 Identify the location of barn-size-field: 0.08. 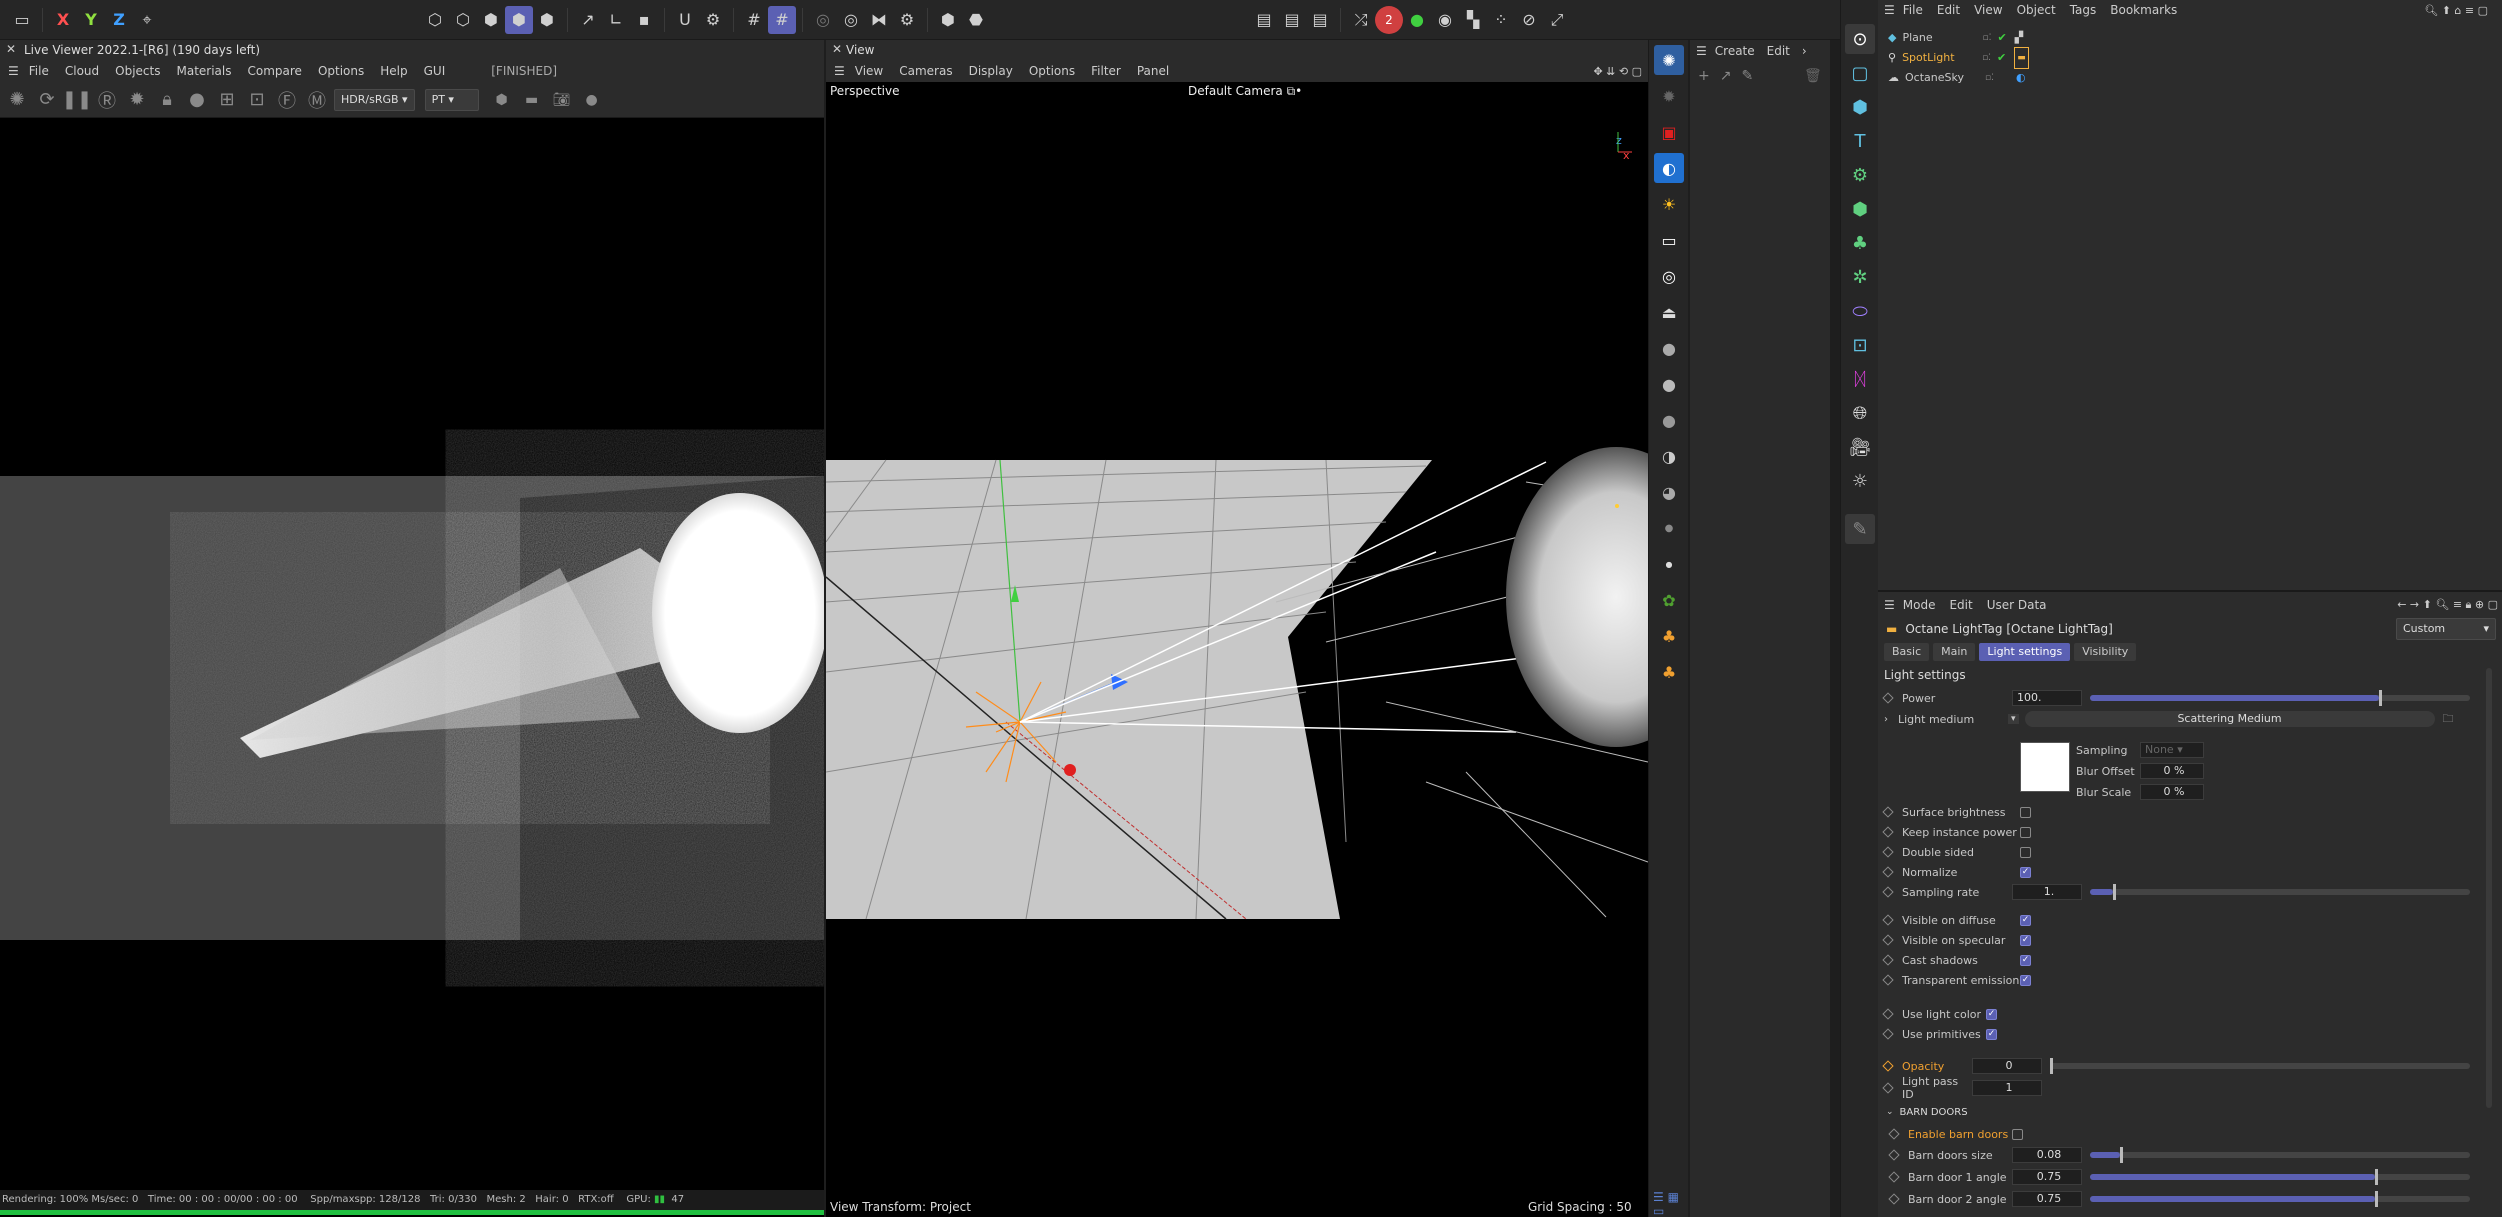
(2047, 1155).